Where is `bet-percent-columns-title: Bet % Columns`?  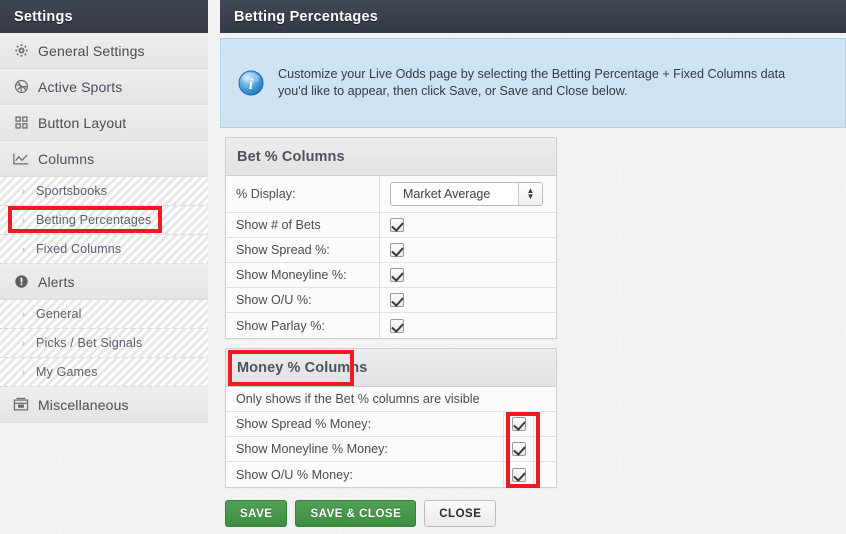
bet-percent-columns-title: Bet % Columns is located at coordinates (391, 157).